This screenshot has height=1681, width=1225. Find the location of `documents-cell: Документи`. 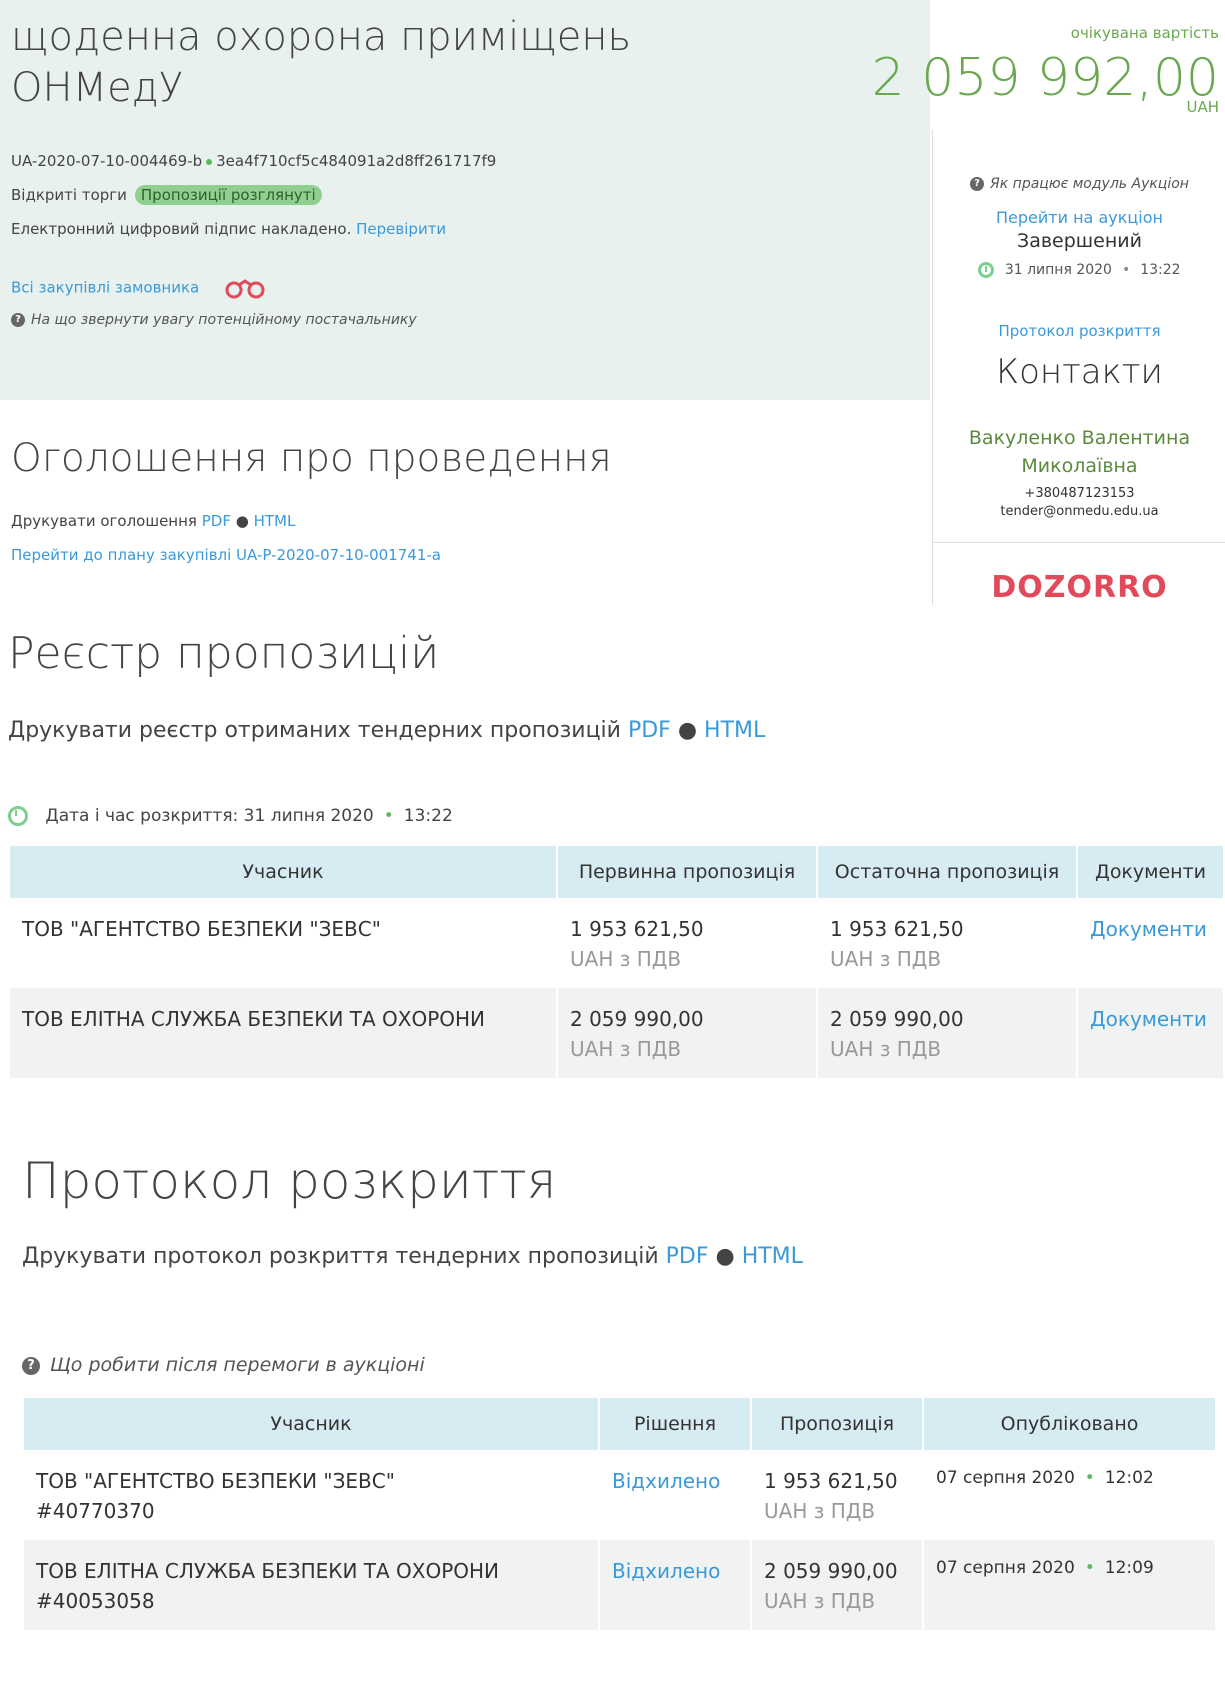

documents-cell: Документи is located at coordinates (1150, 1033).